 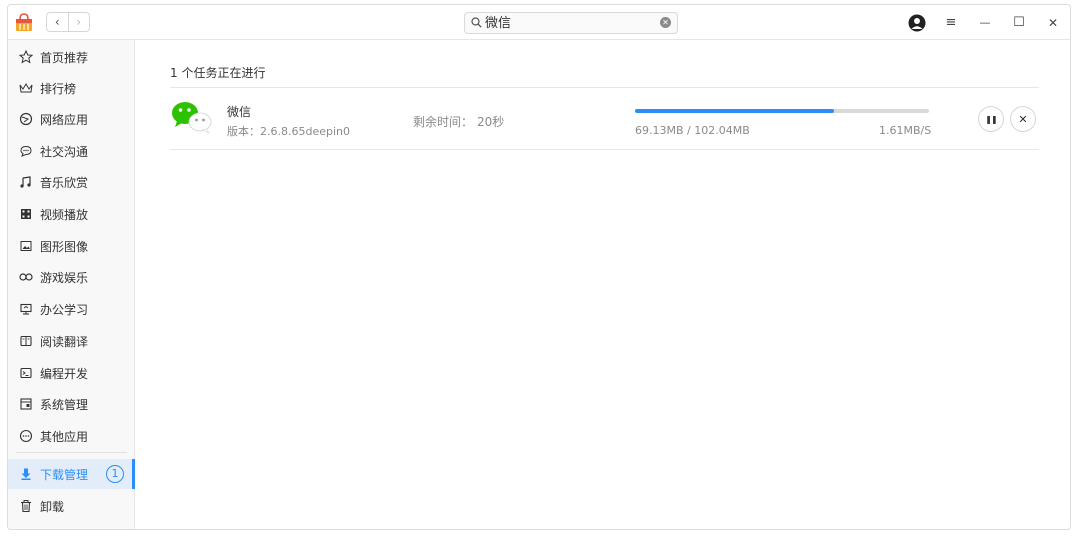 What do you see at coordinates (26, 404) in the screenshot?
I see `system-icon` at bounding box center [26, 404].